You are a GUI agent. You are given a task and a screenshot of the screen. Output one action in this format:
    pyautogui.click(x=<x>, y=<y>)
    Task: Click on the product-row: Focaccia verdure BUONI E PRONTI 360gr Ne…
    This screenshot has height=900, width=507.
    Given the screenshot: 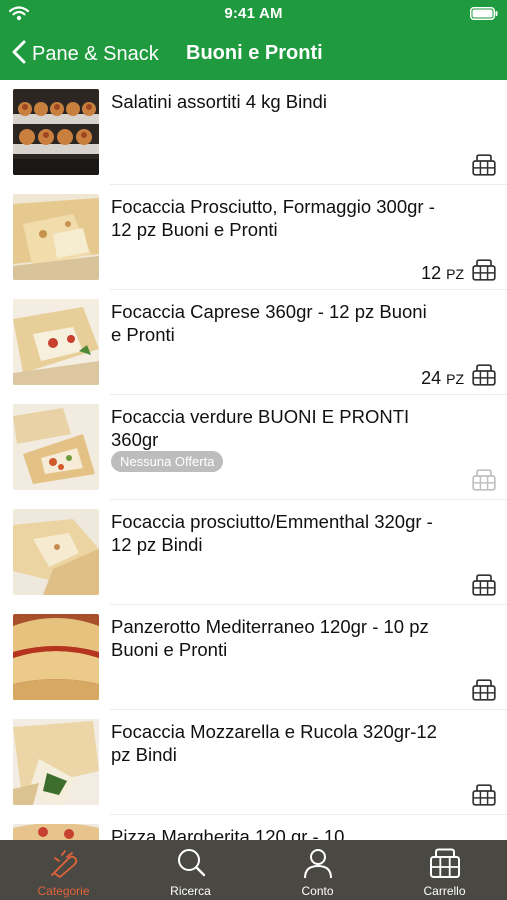 What is the action you would take?
    pyautogui.click(x=253, y=447)
    